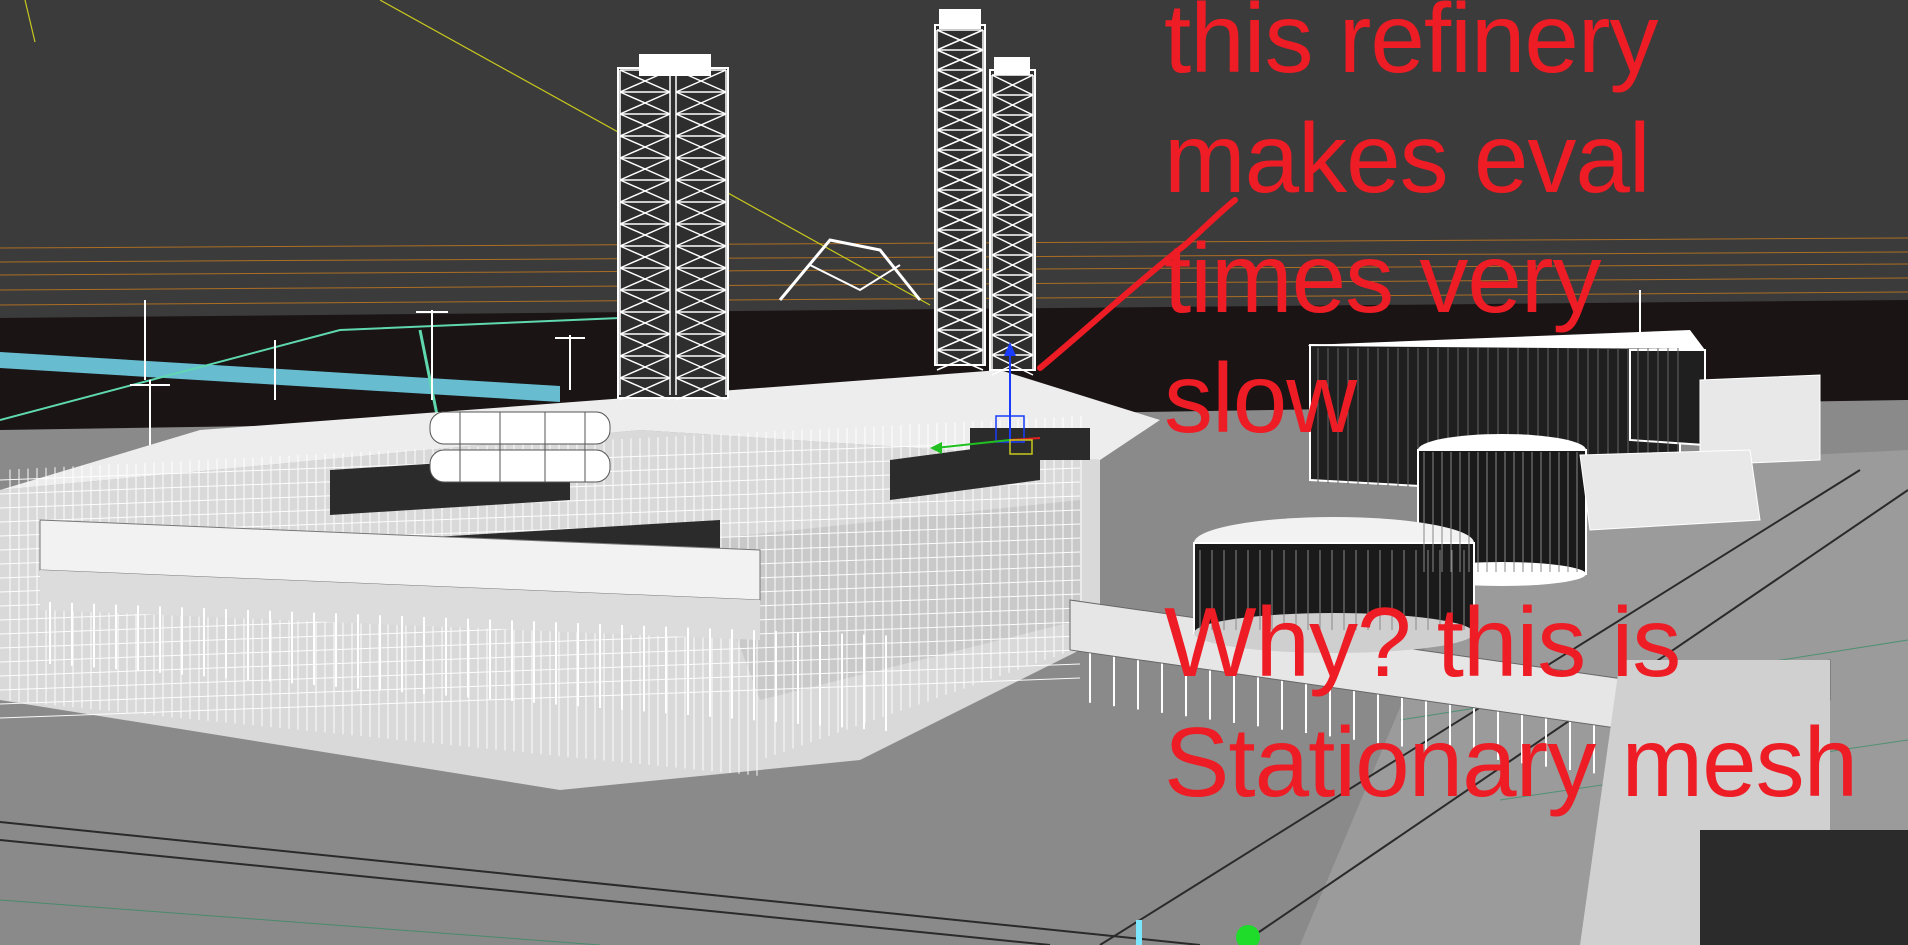  What do you see at coordinates (1422, 642) in the screenshot?
I see `annotation-line: Why? this is` at bounding box center [1422, 642].